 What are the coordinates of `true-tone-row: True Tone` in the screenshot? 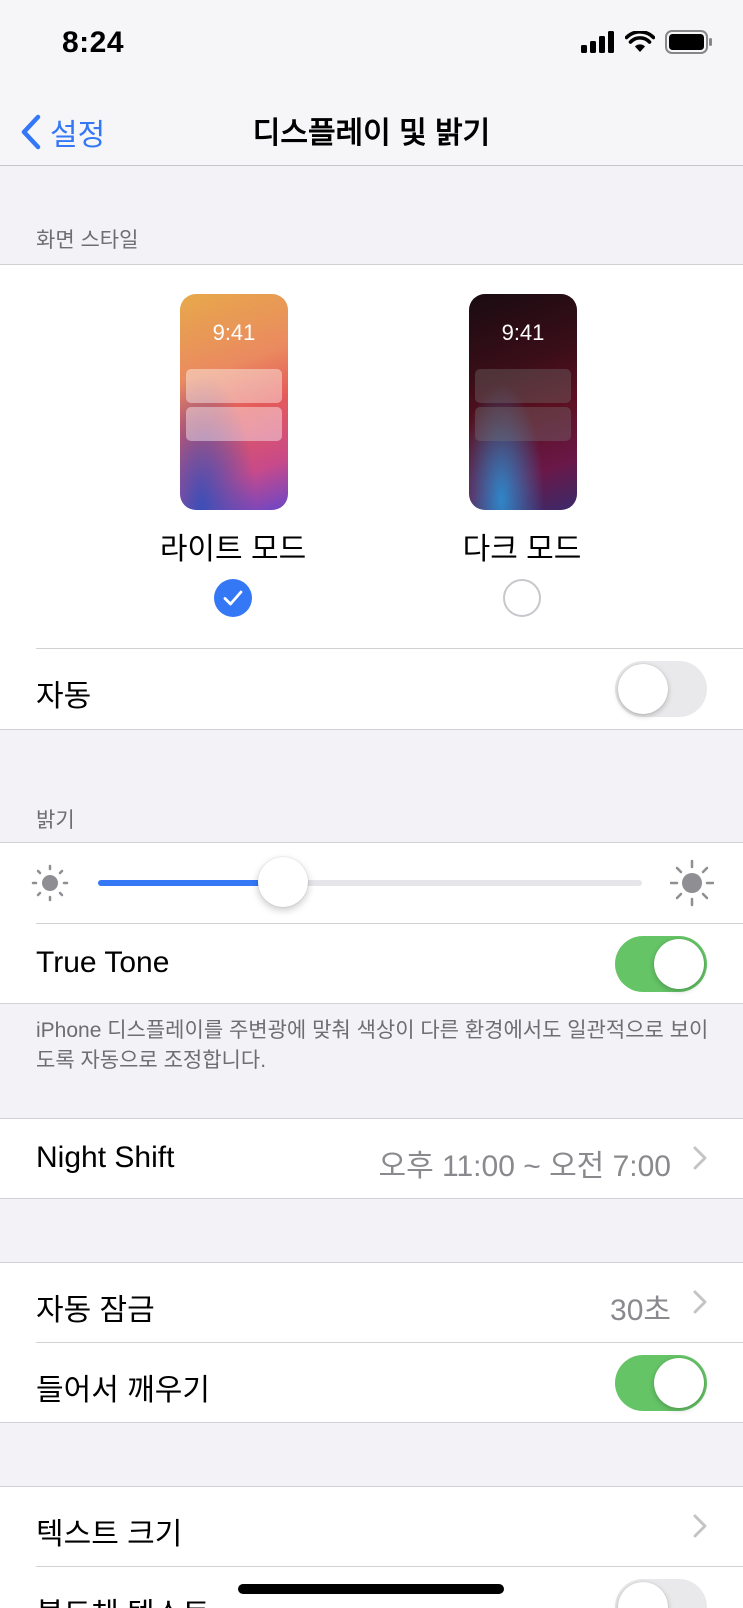 It's located at (371, 964).